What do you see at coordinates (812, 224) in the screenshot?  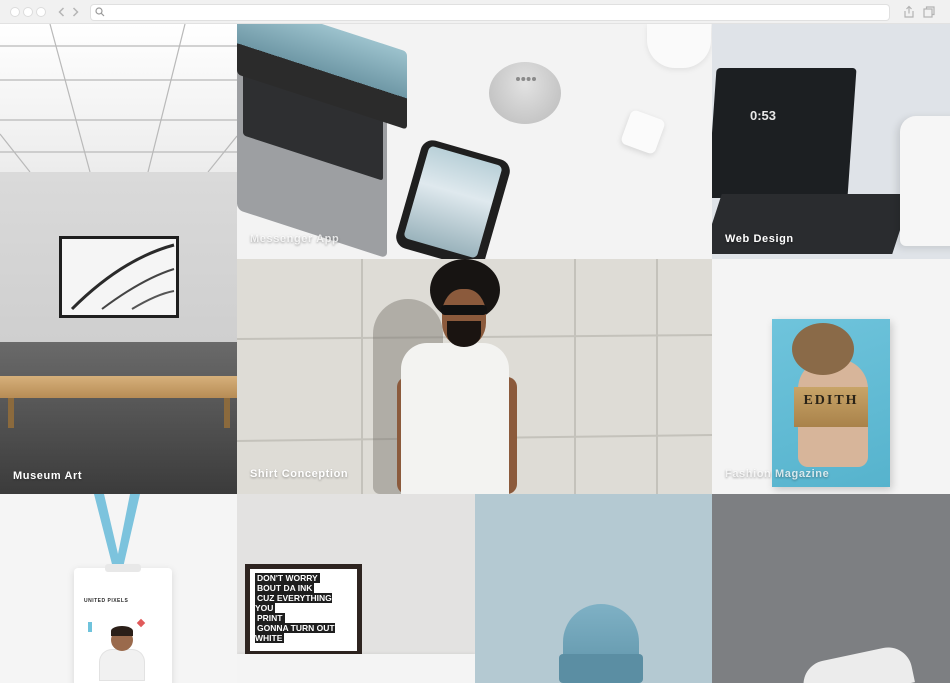 I see `laptop-keyboard-image` at bounding box center [812, 224].